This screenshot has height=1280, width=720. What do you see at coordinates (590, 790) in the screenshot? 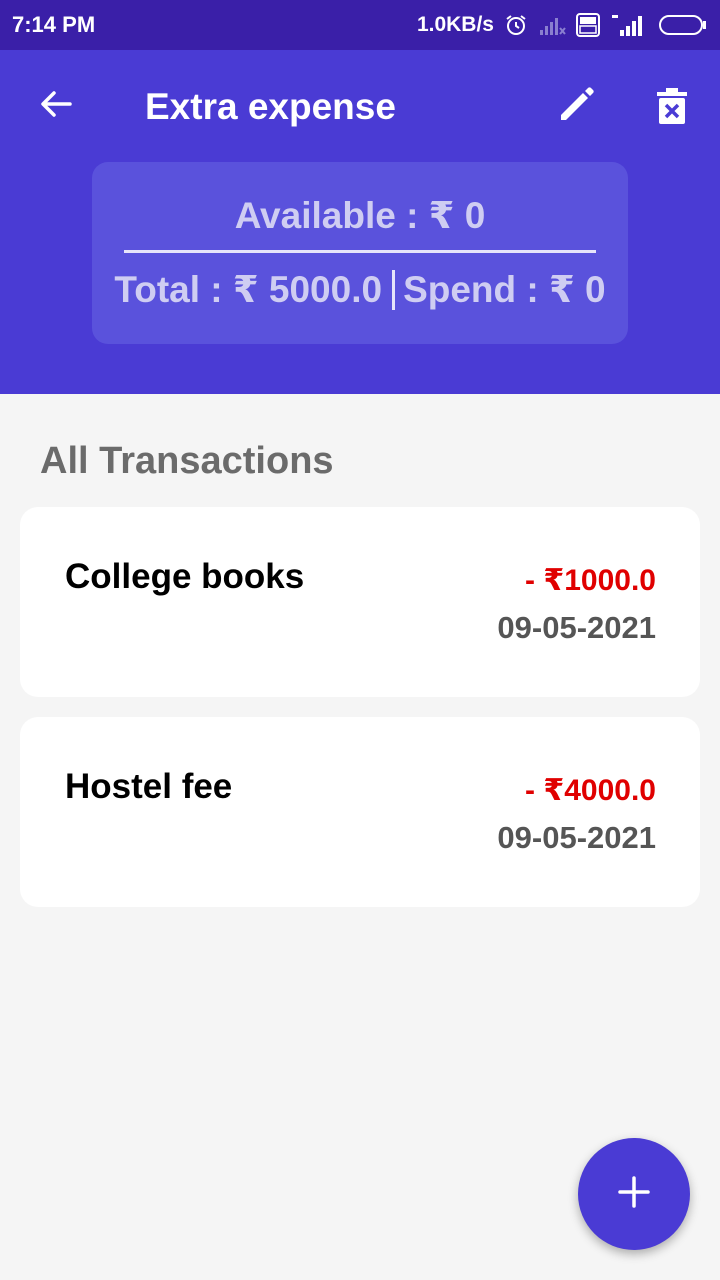
I see `transaction-amount: - ₹4000.0` at bounding box center [590, 790].